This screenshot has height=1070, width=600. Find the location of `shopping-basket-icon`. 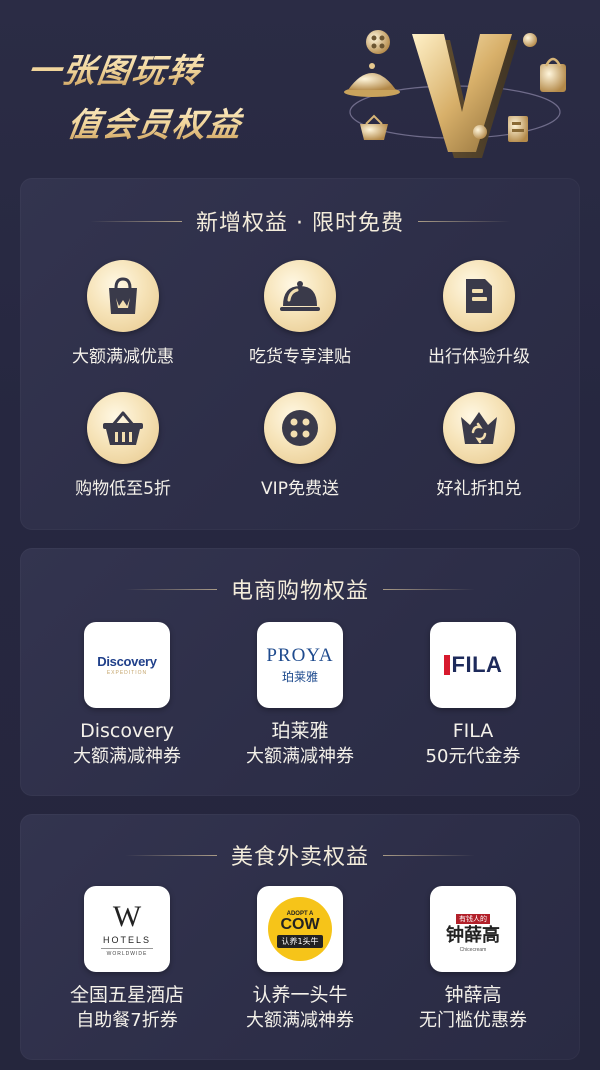

shopping-basket-icon is located at coordinates (123, 428).